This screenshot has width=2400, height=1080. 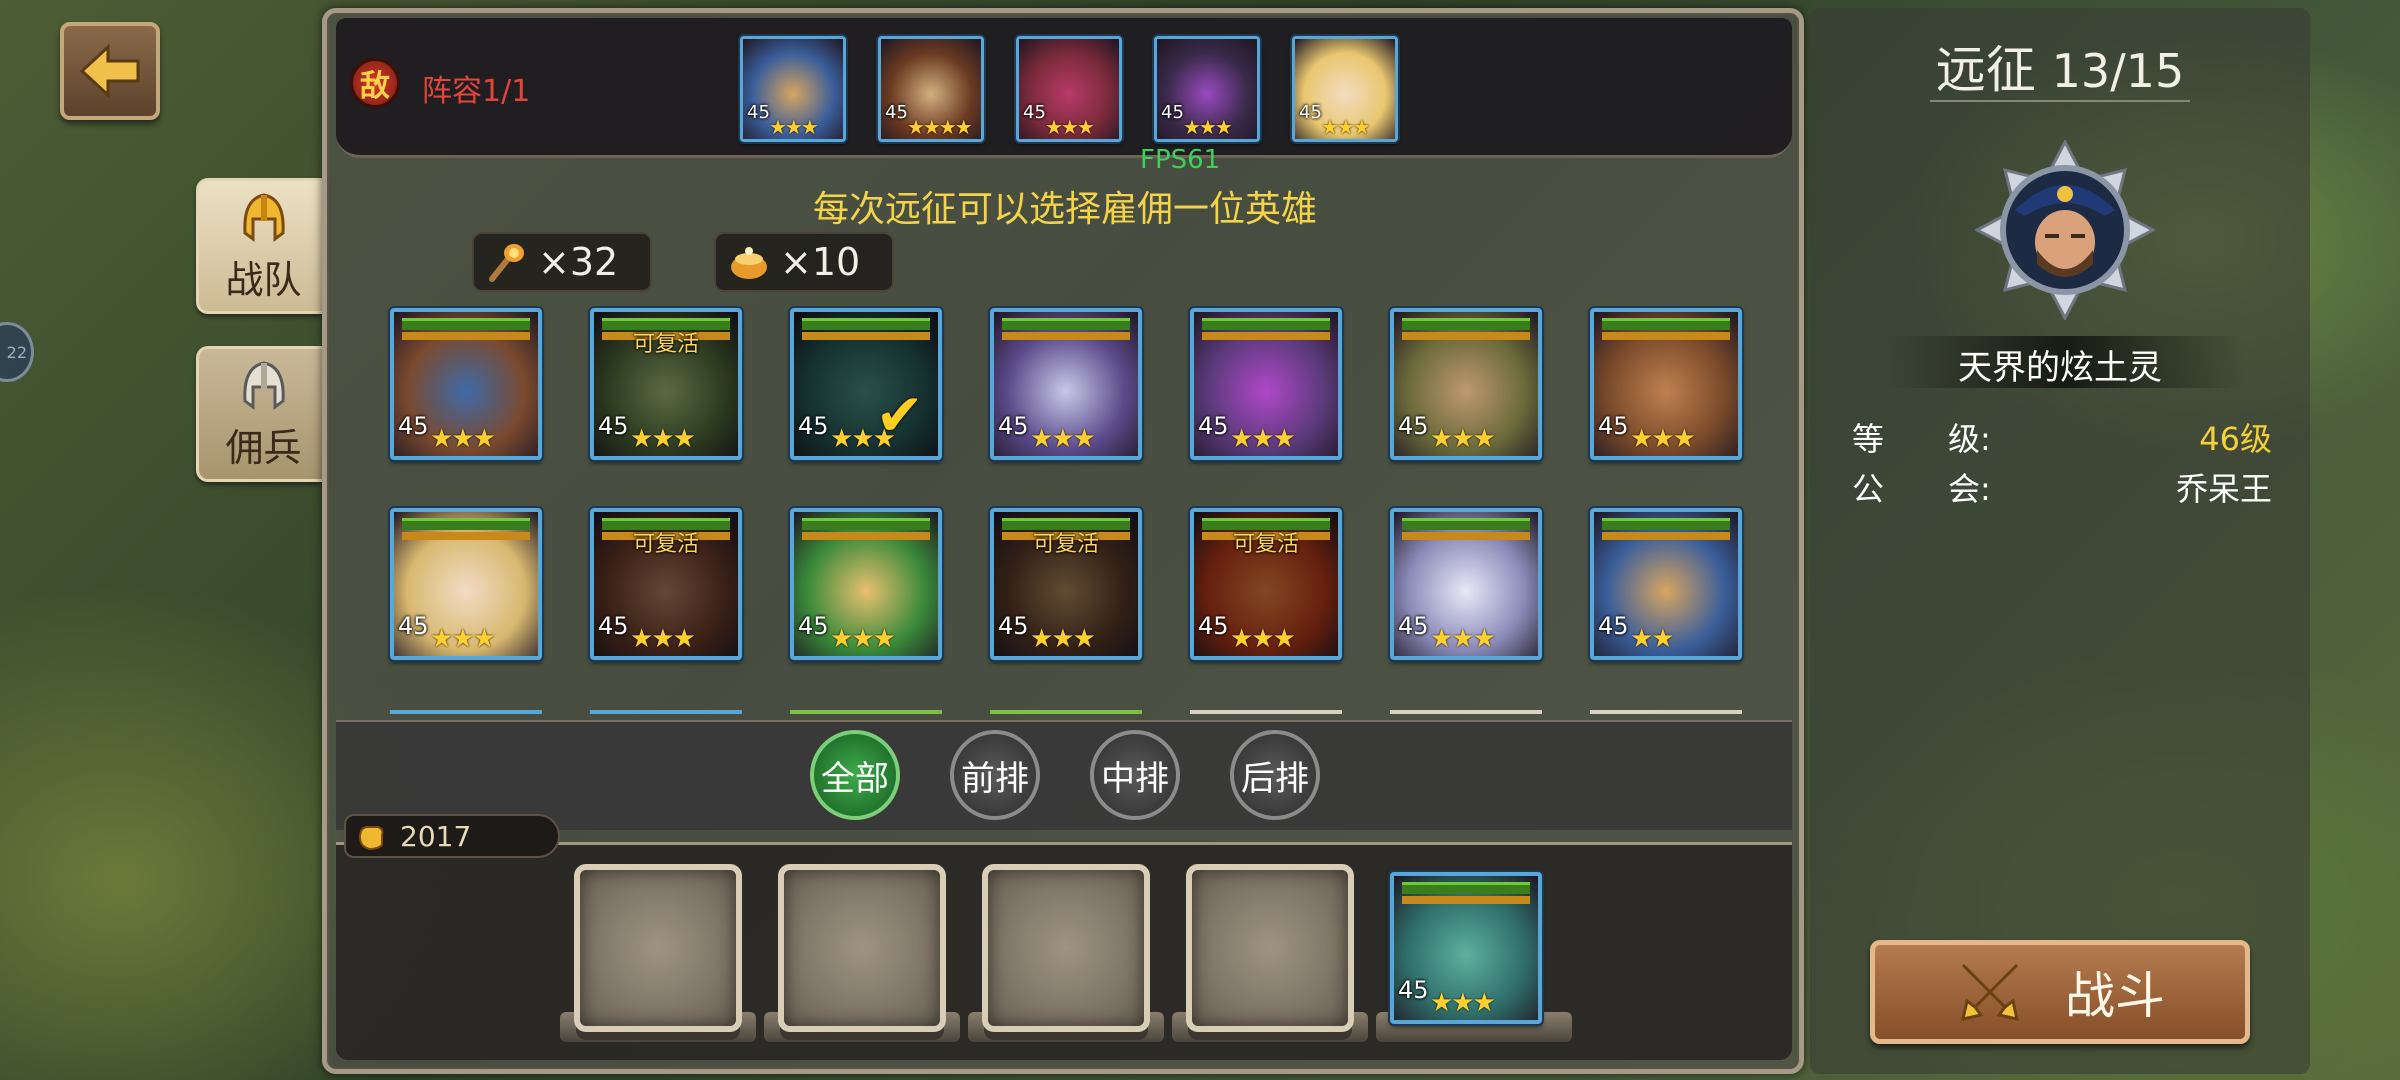 I want to click on level-key-2: 级:, so click(x=1969, y=439).